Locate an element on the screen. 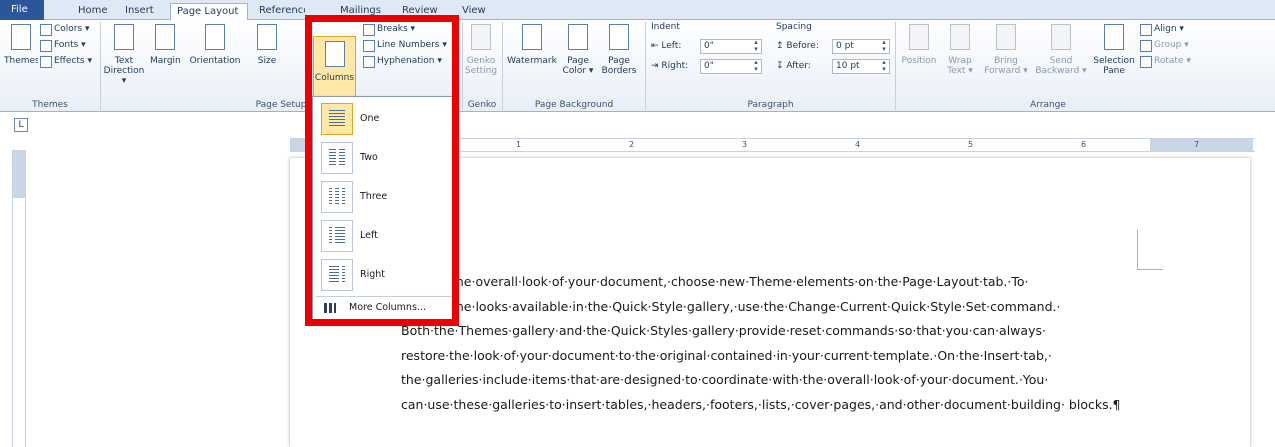 This screenshot has height=447, width=1275. ruler-number: 2 is located at coordinates (632, 144).